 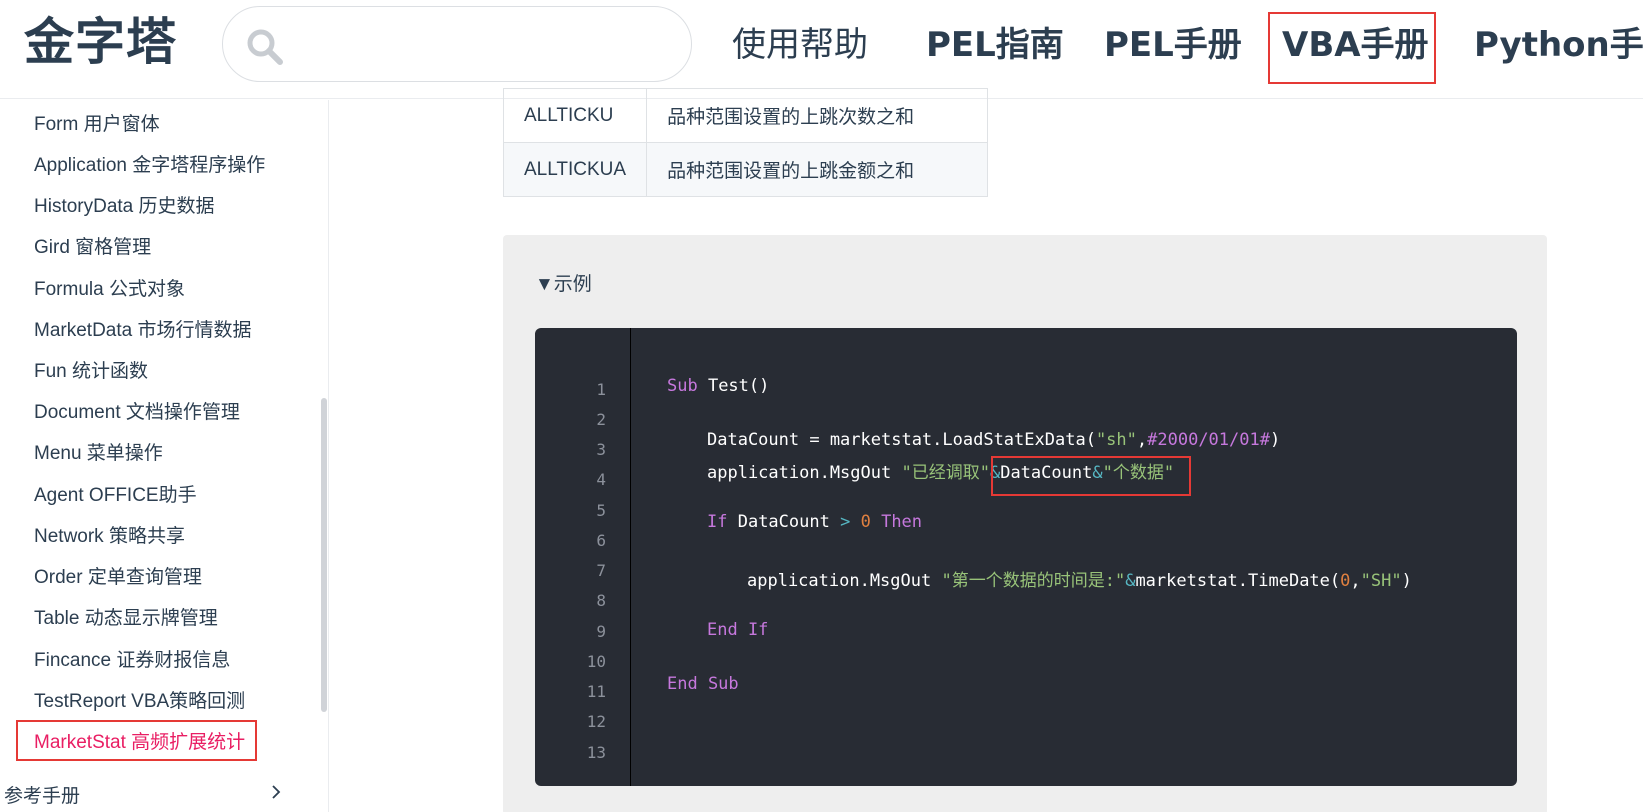 What do you see at coordinates (265, 47) in the screenshot?
I see `search-icon` at bounding box center [265, 47].